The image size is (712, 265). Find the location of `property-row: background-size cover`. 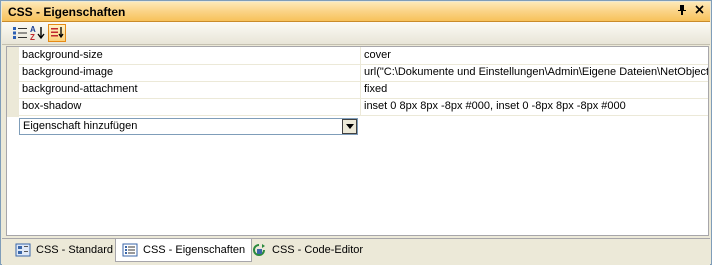

property-row: background-size cover is located at coordinates (363, 56).